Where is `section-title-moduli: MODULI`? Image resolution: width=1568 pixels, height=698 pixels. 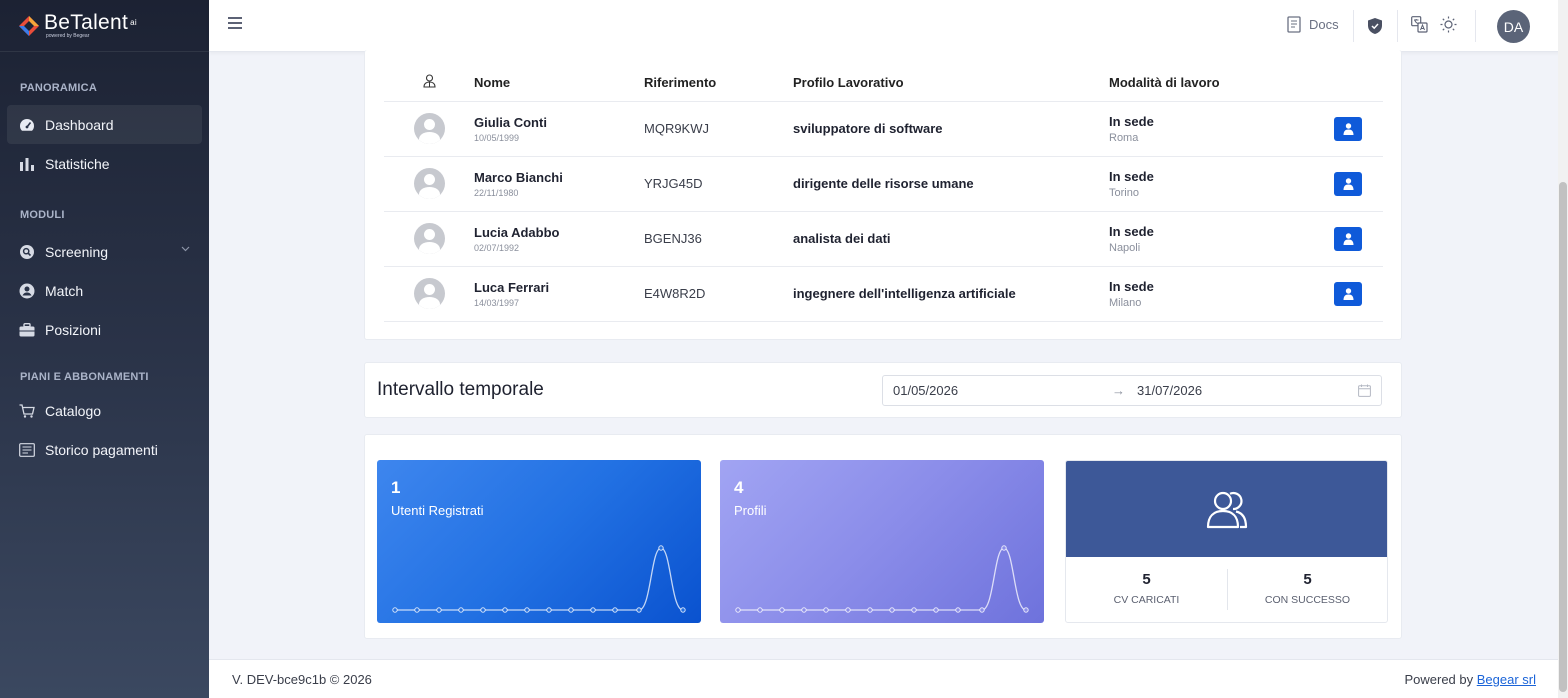 section-title-moduli: MODULI is located at coordinates (42, 215).